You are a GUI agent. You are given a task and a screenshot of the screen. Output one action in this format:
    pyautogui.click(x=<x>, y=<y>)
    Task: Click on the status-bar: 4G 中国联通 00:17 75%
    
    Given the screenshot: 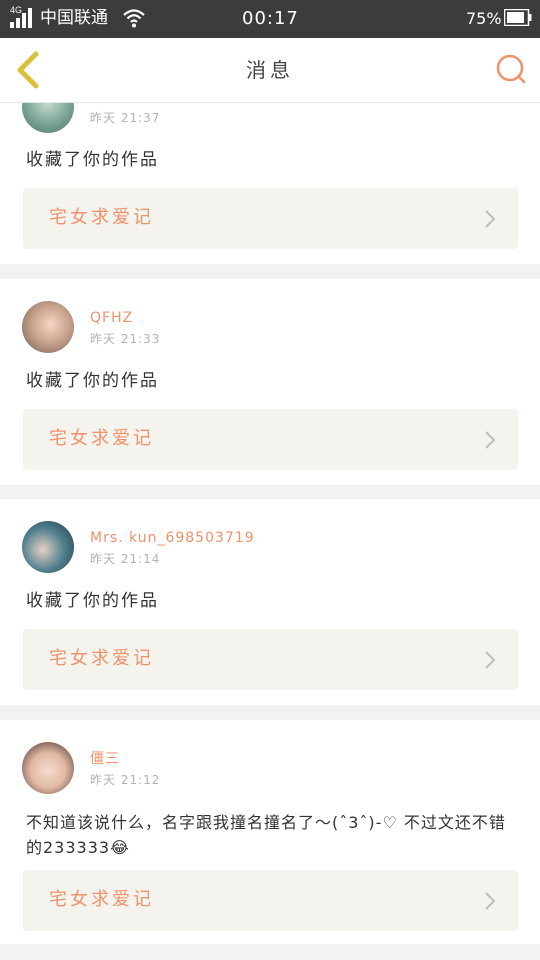 What is the action you would take?
    pyautogui.click(x=270, y=19)
    